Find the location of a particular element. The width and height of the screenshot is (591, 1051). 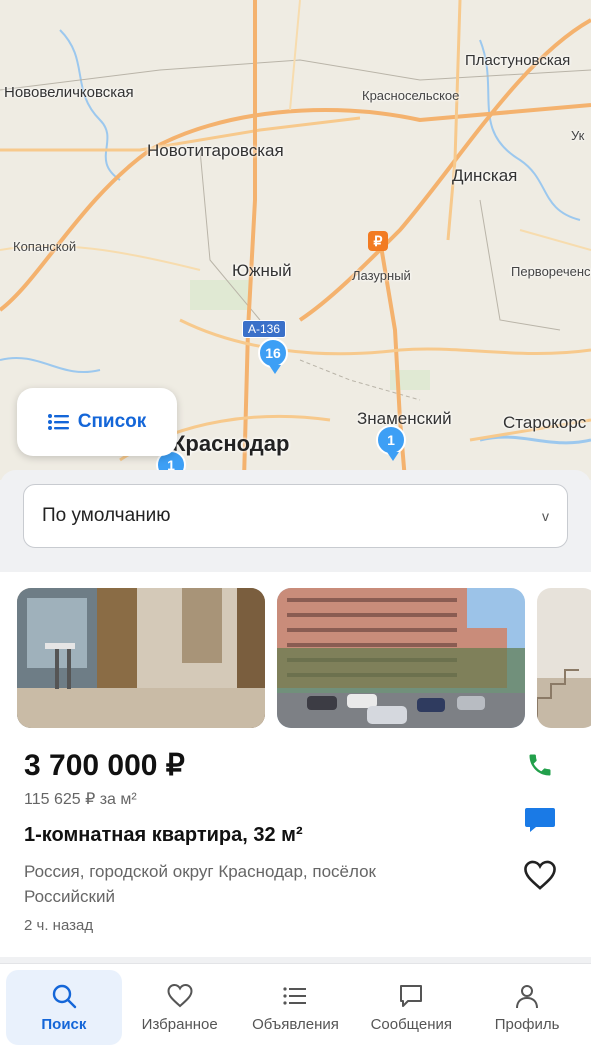

stairs-photo is located at coordinates (564, 658).